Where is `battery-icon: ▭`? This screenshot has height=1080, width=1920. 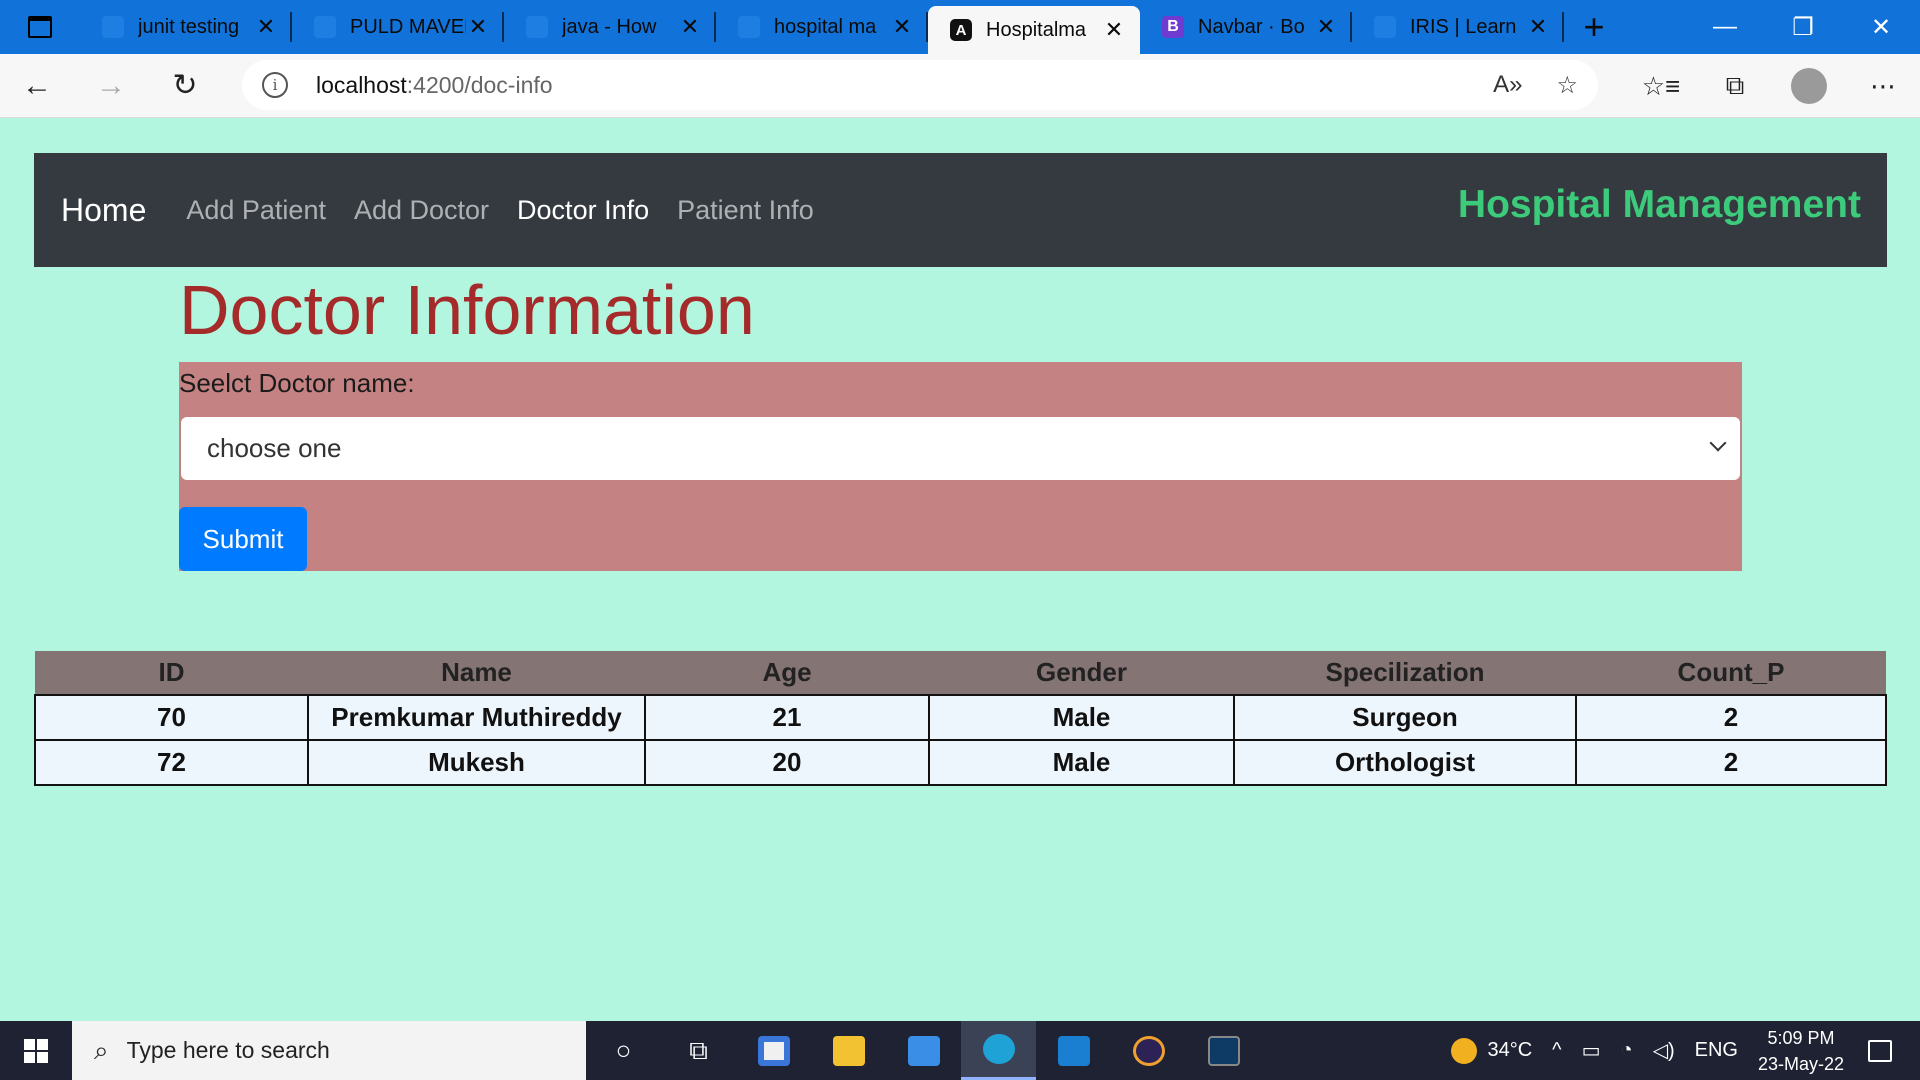
battery-icon: ▭ is located at coordinates (1591, 1050).